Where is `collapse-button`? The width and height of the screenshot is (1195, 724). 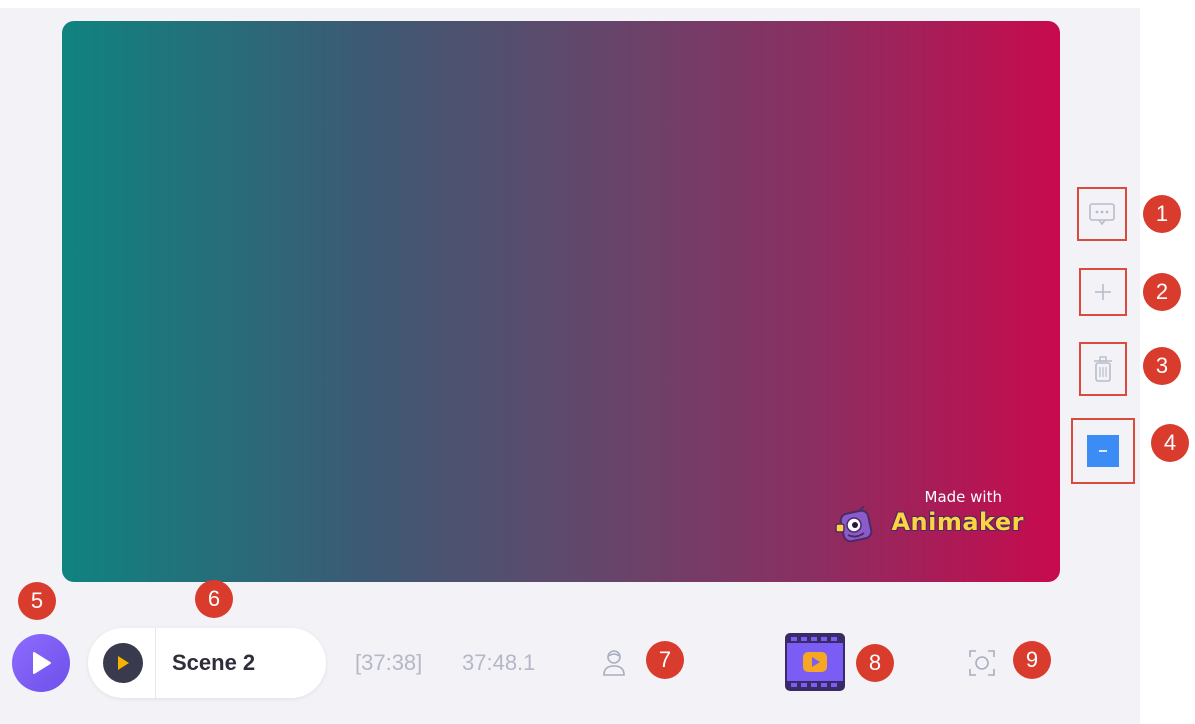
collapse-button is located at coordinates (1103, 451).